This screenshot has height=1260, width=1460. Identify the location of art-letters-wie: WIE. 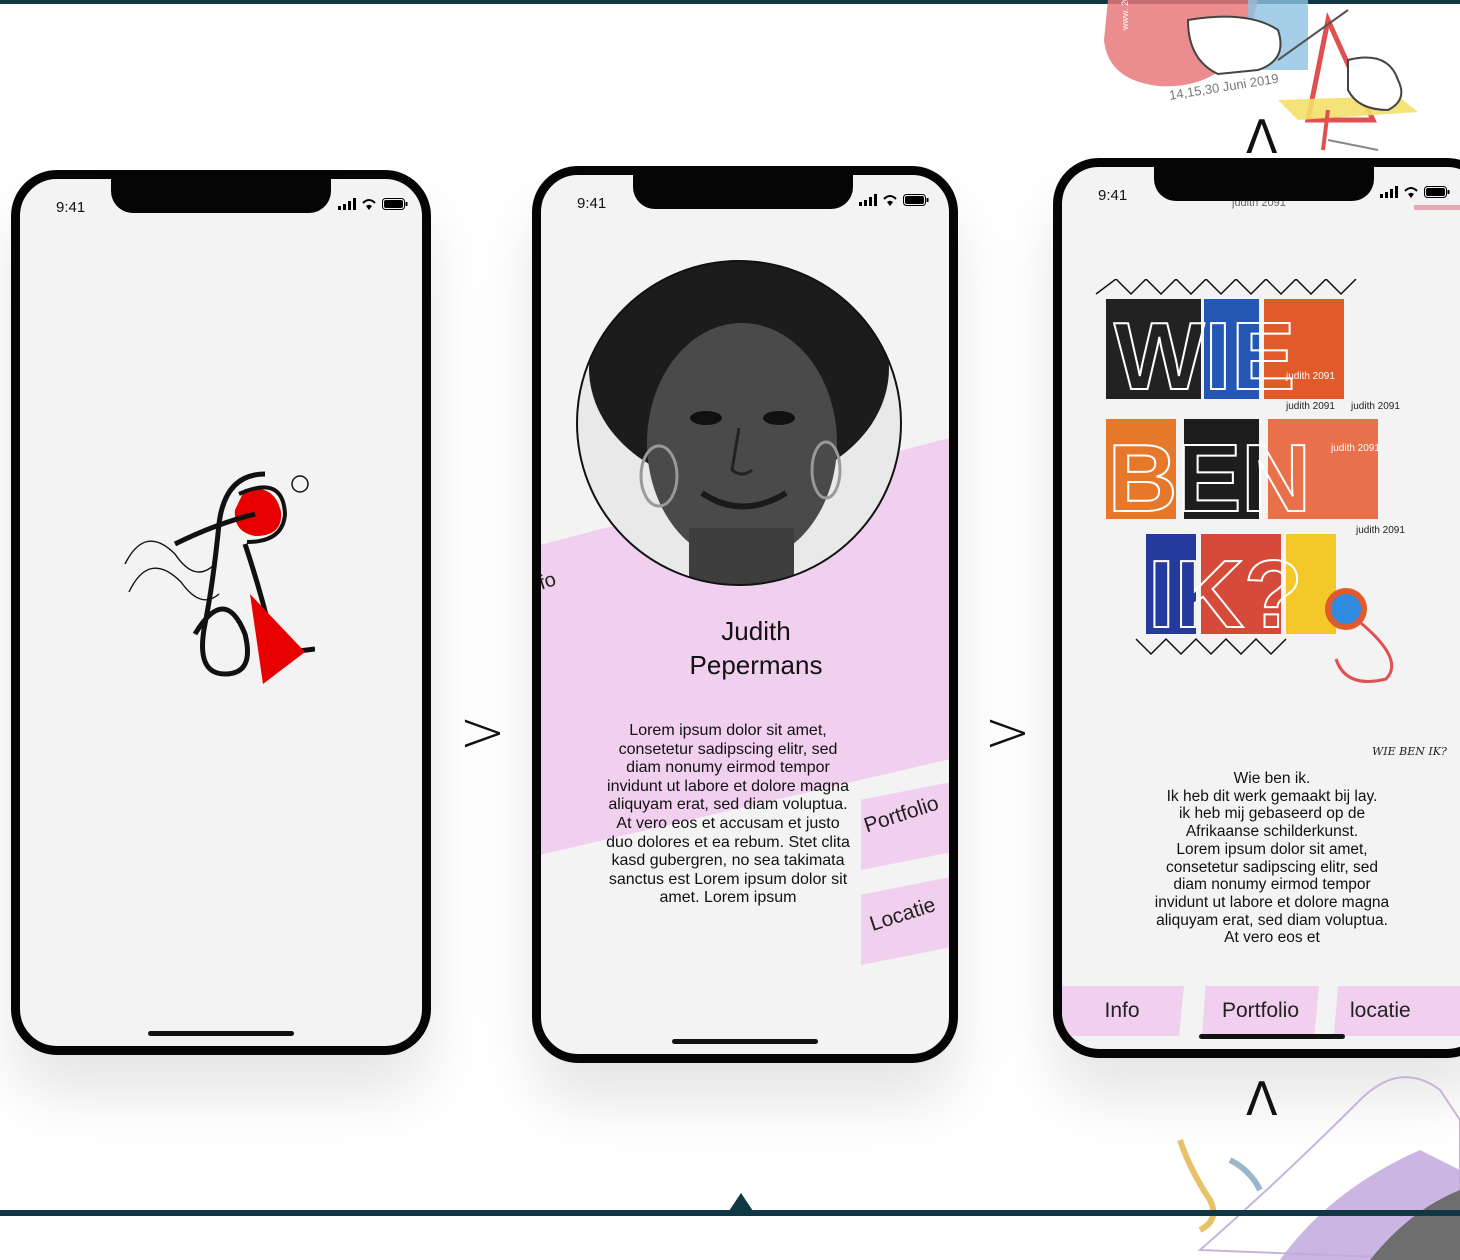
(1204, 356).